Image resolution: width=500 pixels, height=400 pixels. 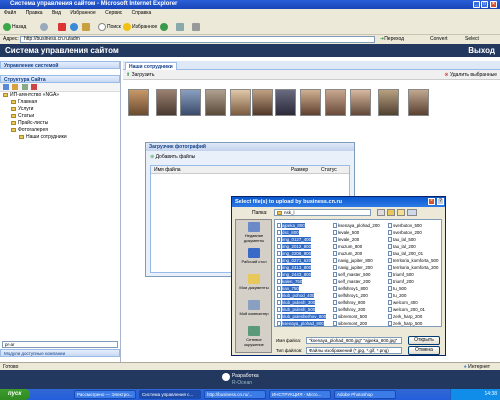 I want to click on col-status: Статус, so click(x=329, y=170).